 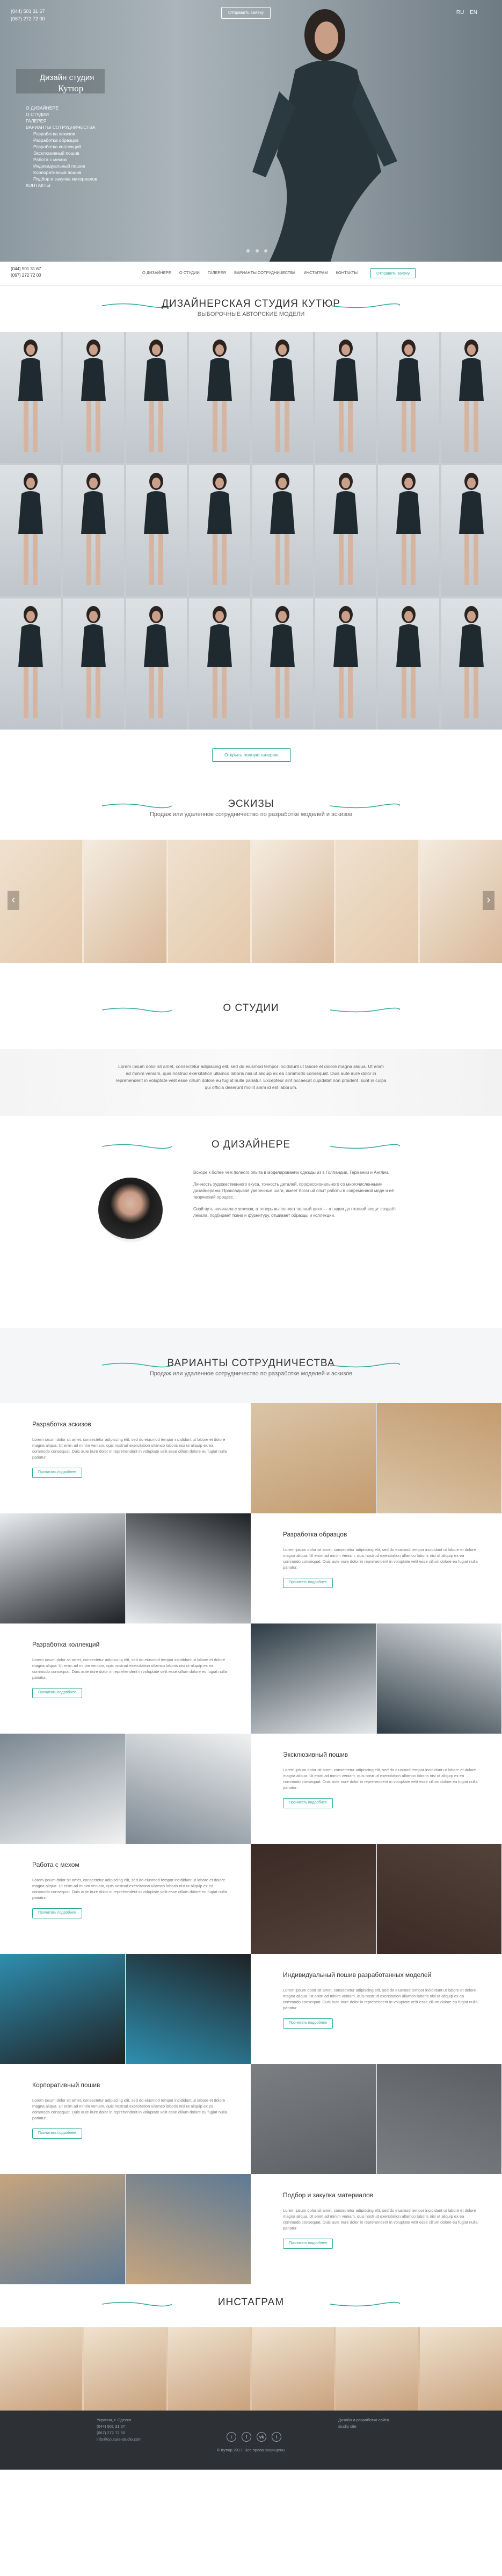 What do you see at coordinates (189, 273) in the screenshot?
I see `nav-item-studio: О СТУДИИ` at bounding box center [189, 273].